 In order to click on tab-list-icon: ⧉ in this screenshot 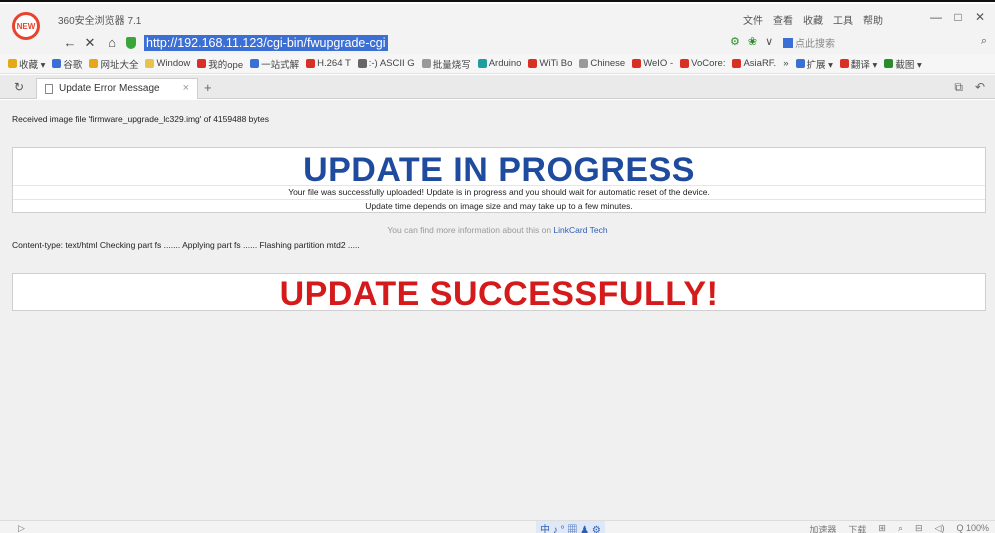, I will do `click(958, 87)`.